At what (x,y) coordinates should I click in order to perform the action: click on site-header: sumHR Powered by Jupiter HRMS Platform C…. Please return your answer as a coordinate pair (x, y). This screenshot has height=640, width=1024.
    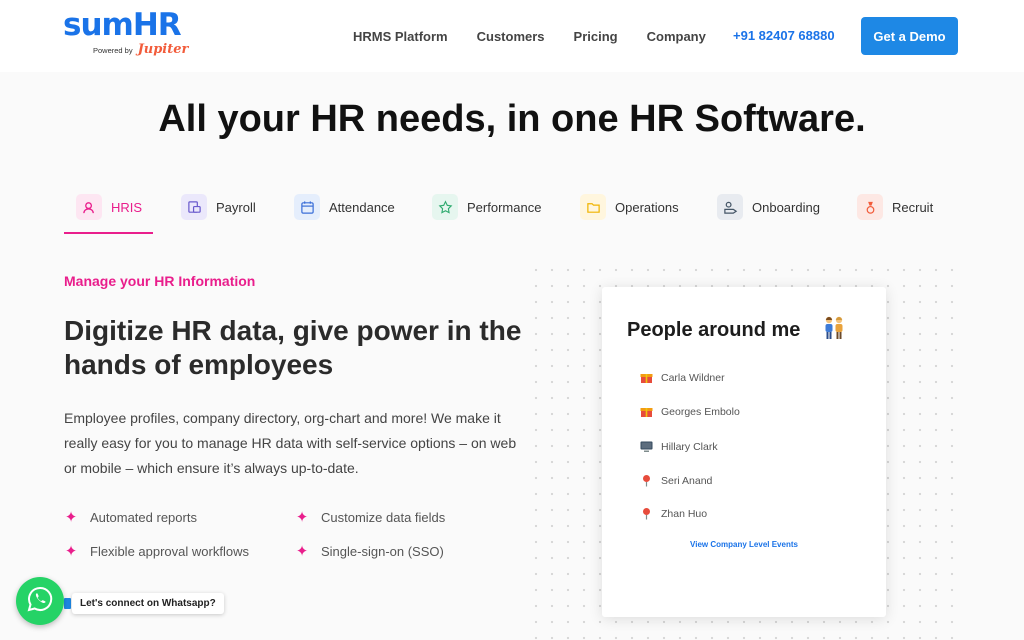
    Looking at the image, I should click on (512, 36).